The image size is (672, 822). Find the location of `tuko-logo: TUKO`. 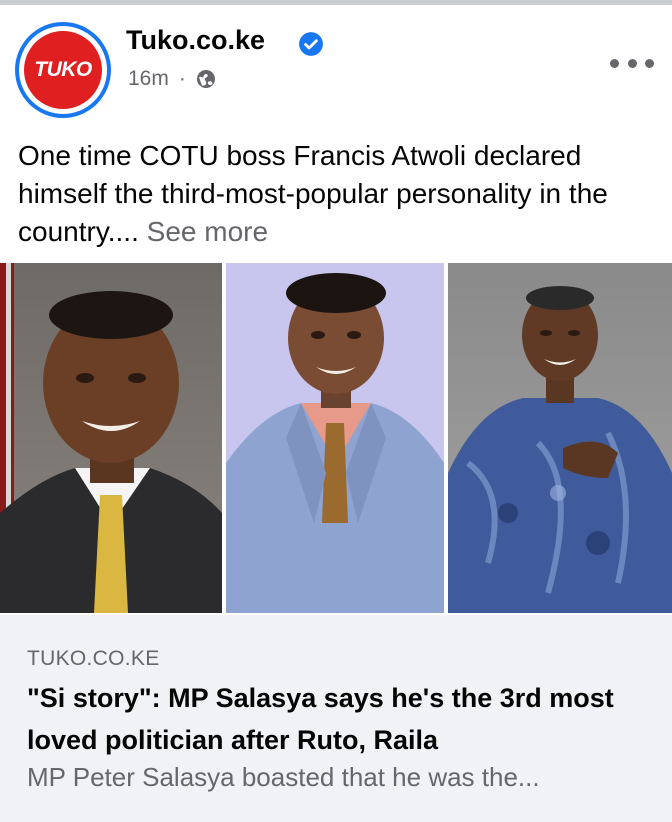

tuko-logo: TUKO is located at coordinates (63, 70).